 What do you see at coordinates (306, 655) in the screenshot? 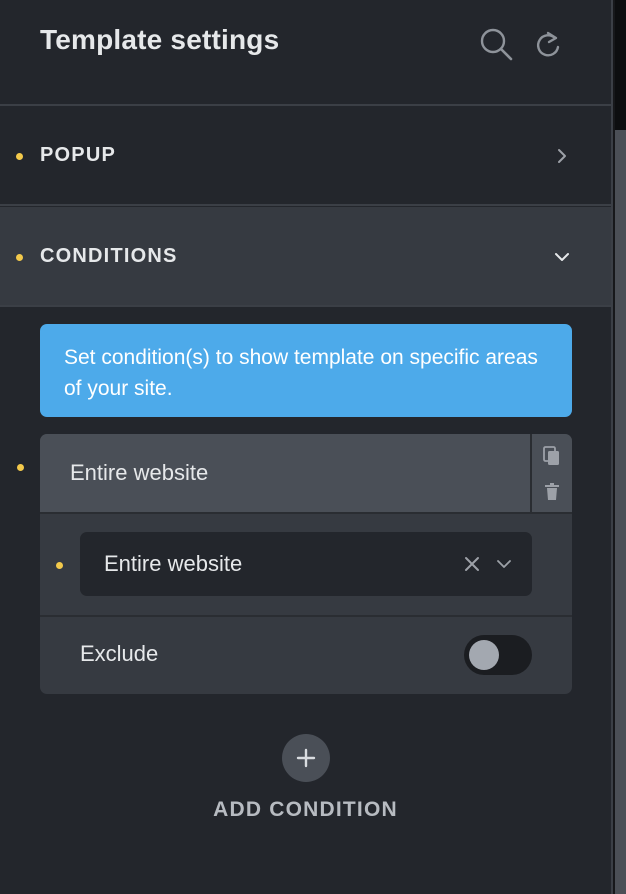
I see `exclude-row: Exclude` at bounding box center [306, 655].